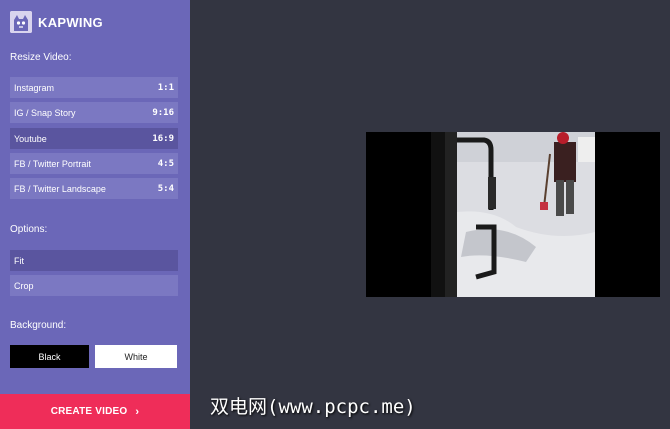 The height and width of the screenshot is (429, 670). I want to click on resize-option-youtube: Youtube 16:9, so click(94, 138).